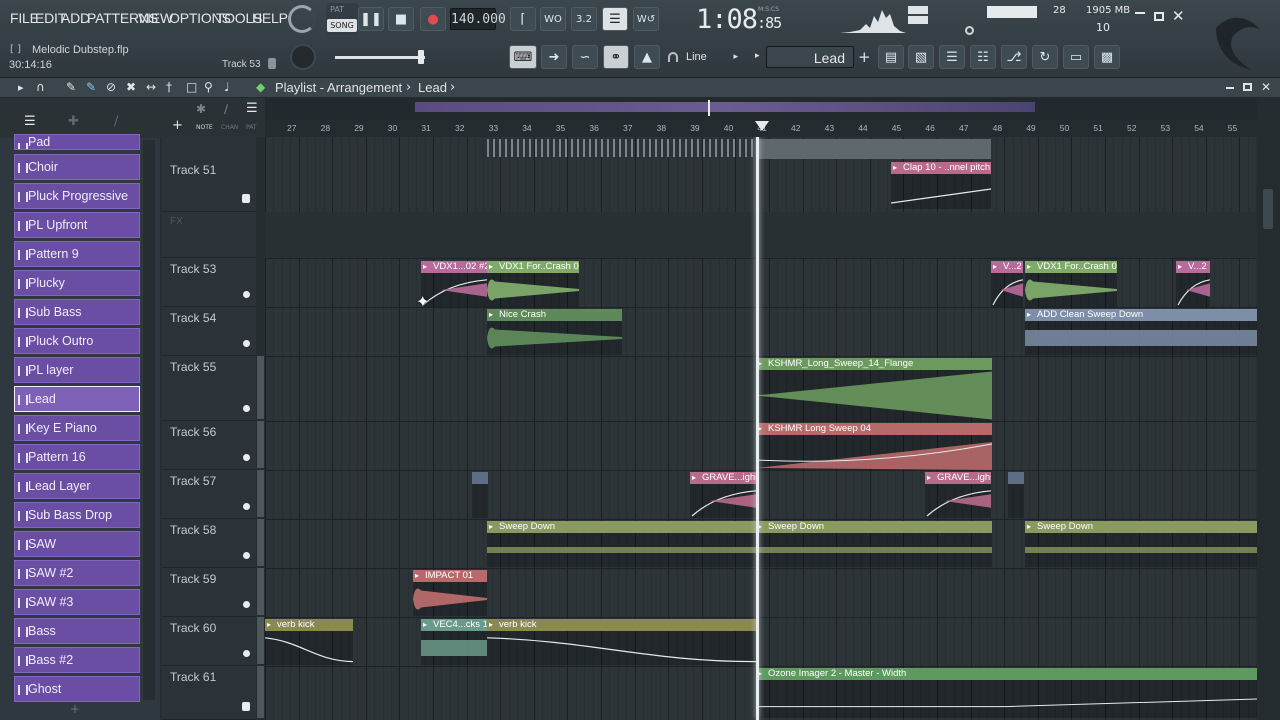 This screenshot has width=1280, height=720. What do you see at coordinates (952, 57) in the screenshot?
I see `channel-rack-button: ☰` at bounding box center [952, 57].